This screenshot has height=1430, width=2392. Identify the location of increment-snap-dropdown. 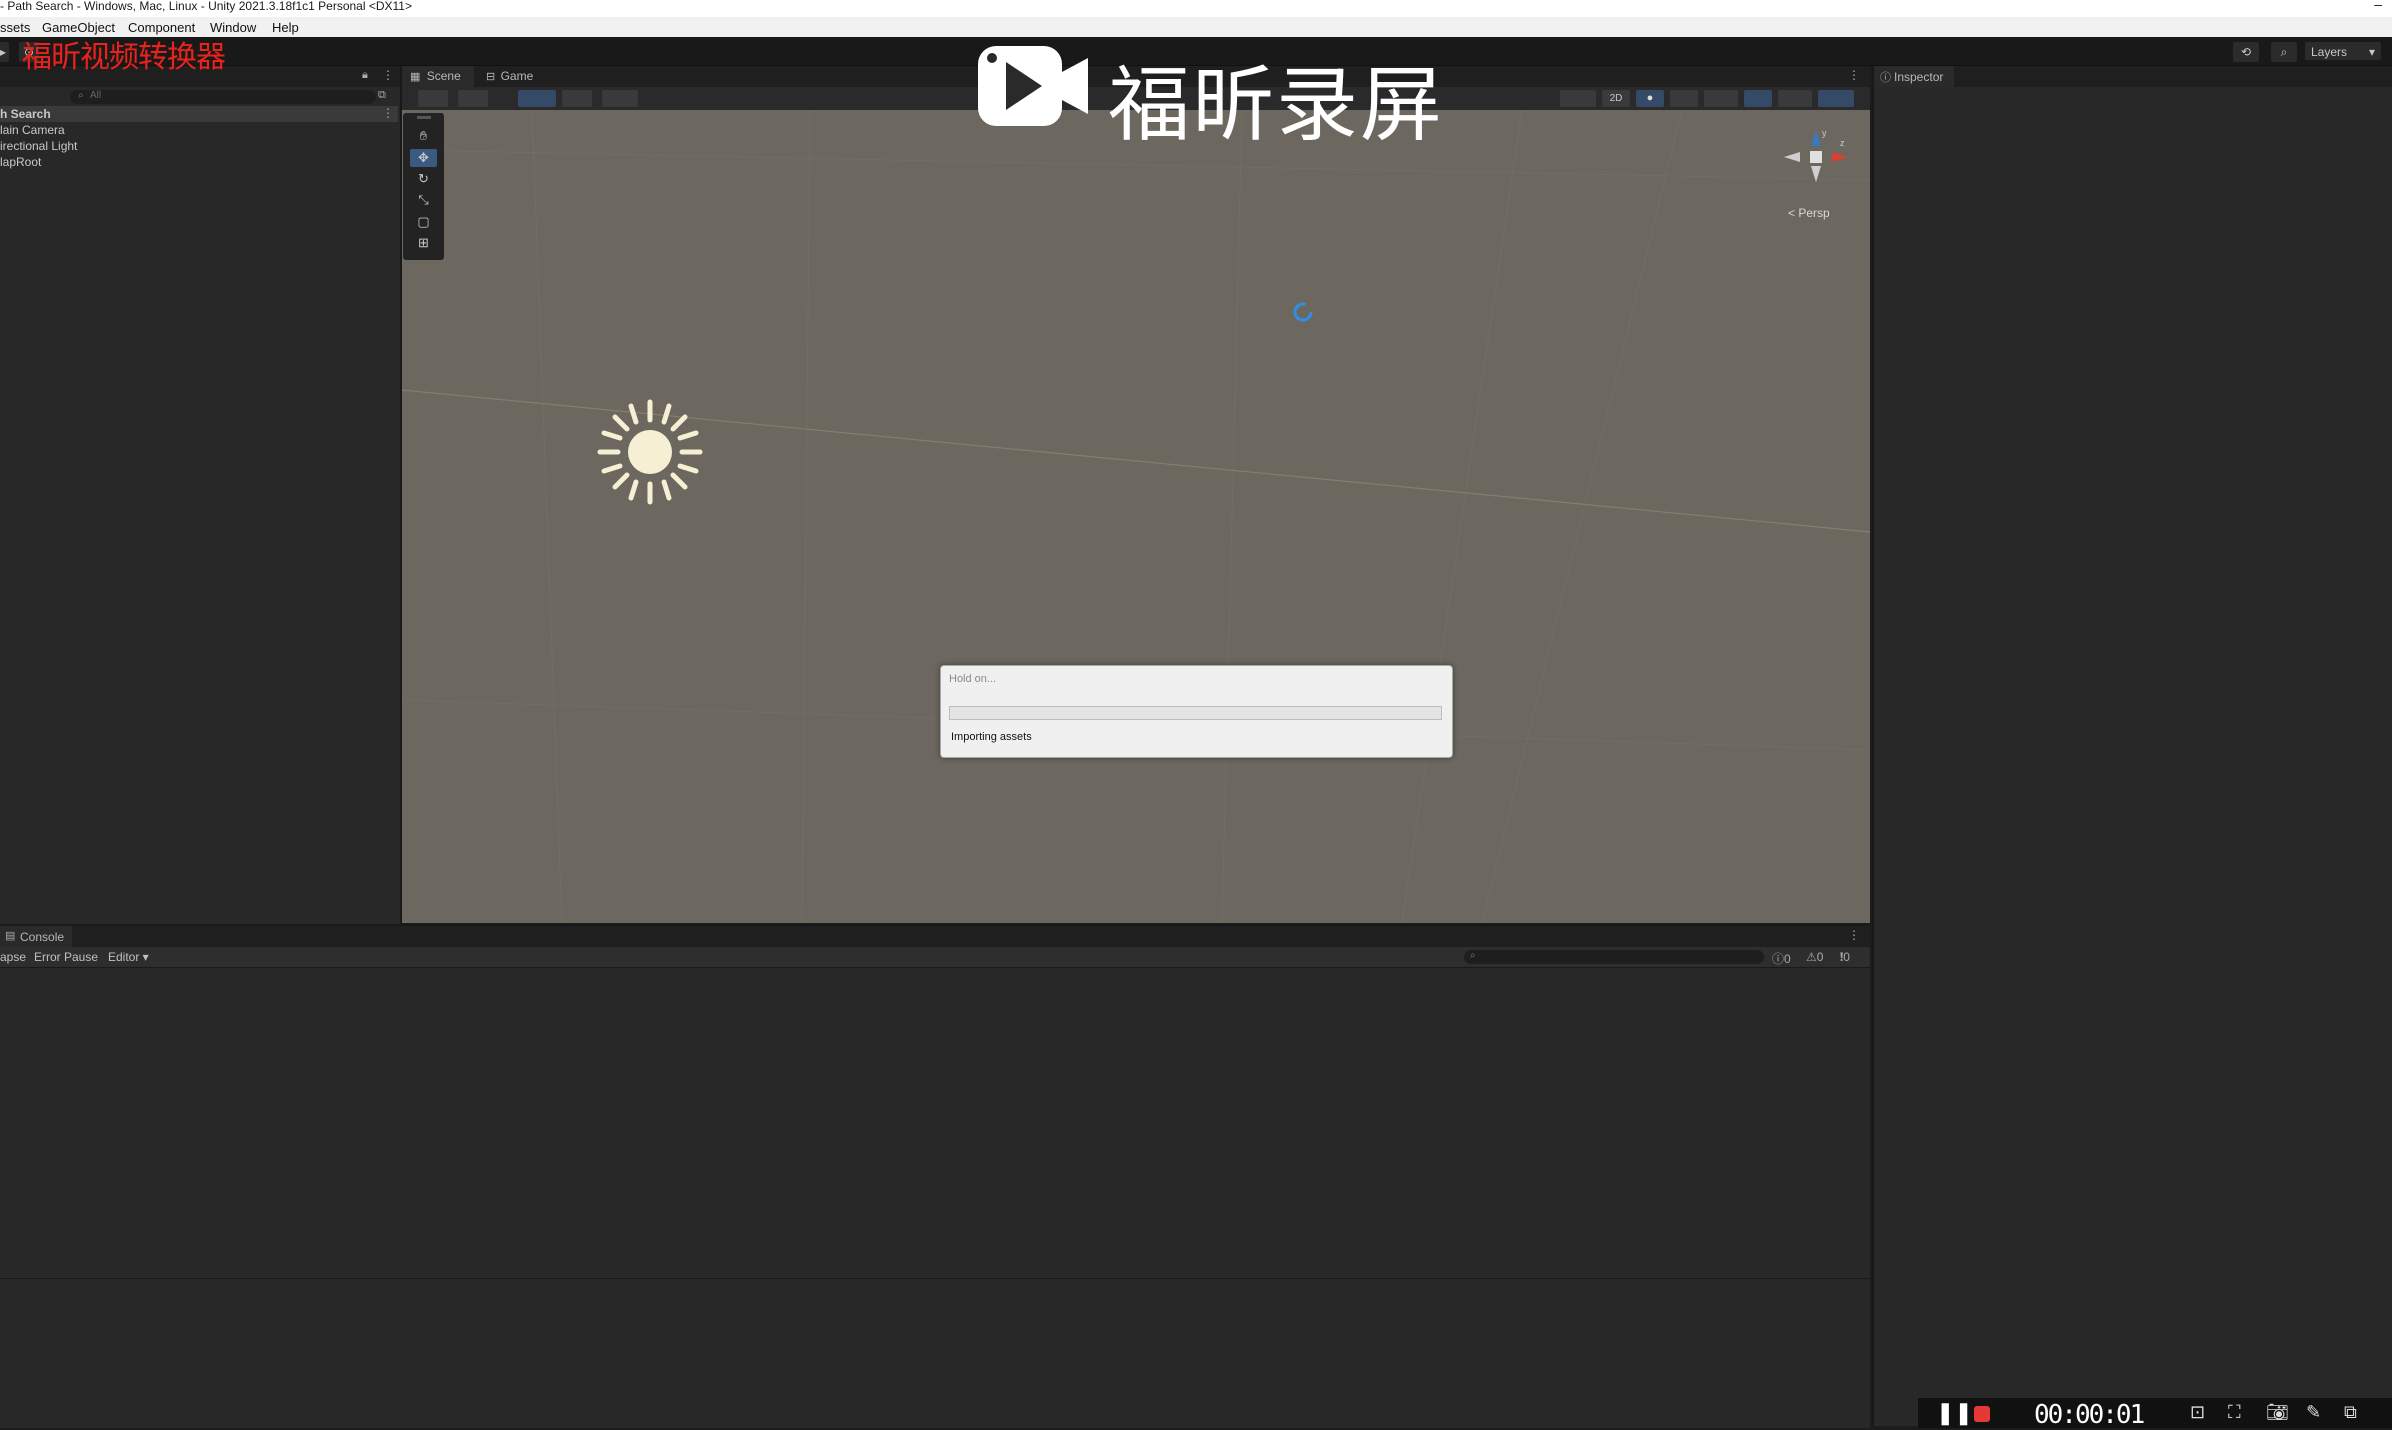
(620, 98).